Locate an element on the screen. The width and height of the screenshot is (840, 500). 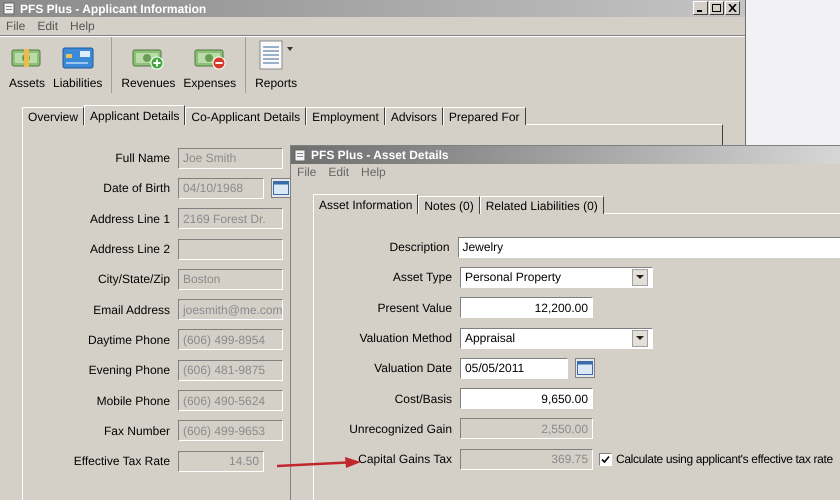
field-label: Address Line 2 is located at coordinates (129, 249).